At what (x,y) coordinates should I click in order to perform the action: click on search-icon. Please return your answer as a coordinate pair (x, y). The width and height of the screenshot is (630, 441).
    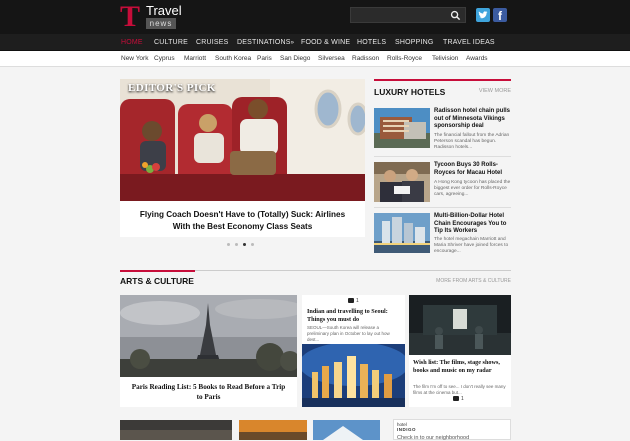
    Looking at the image, I should click on (455, 15).